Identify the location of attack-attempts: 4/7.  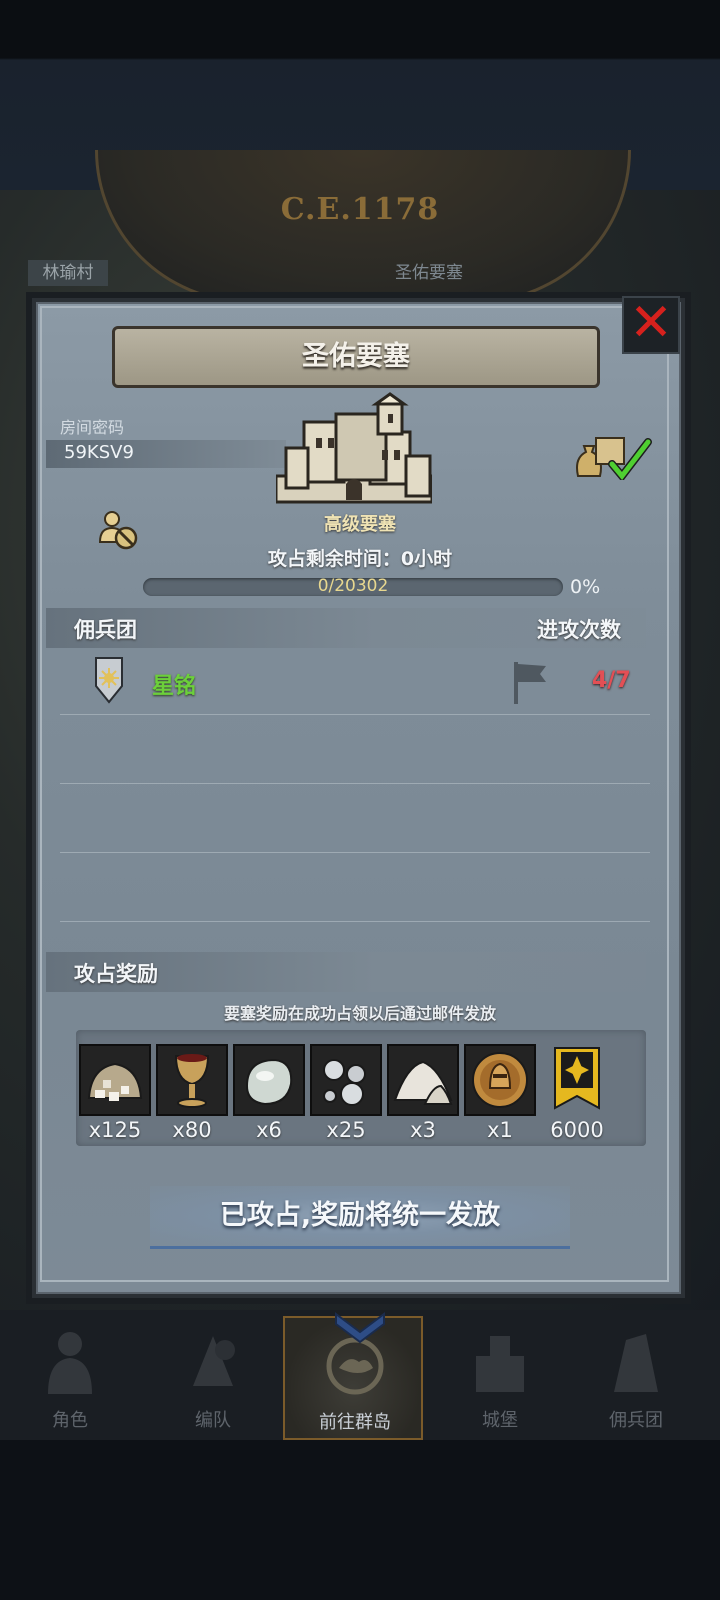
(611, 680).